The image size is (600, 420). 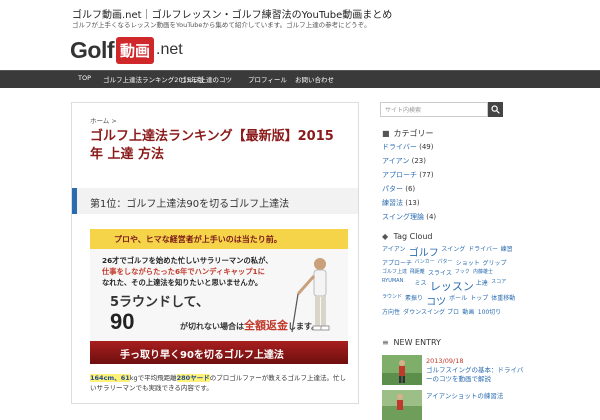 I want to click on logo-net-text: .net, so click(x=169, y=49).